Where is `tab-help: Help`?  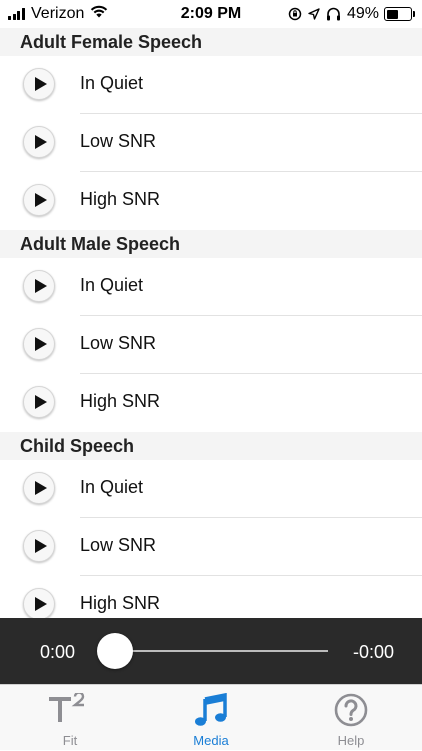
tab-help: Help is located at coordinates (351, 718).